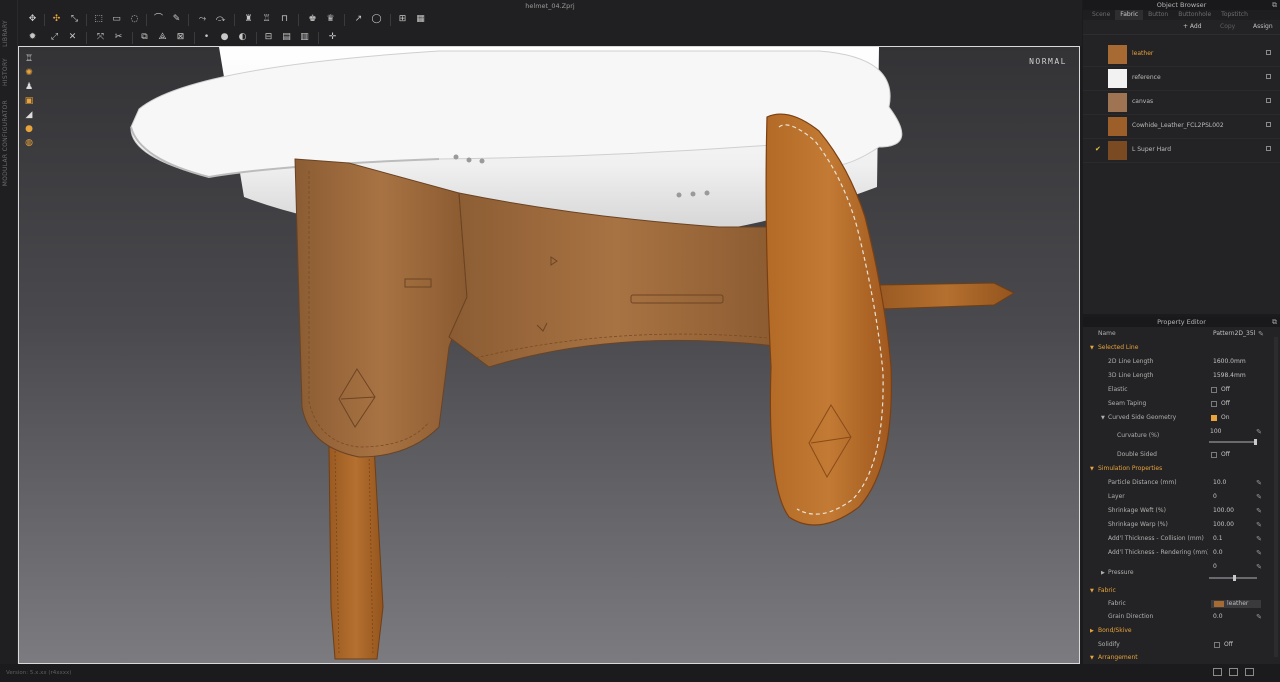 This screenshot has width=1280, height=682. What do you see at coordinates (29, 59) in the screenshot?
I see `garment-display-icon: ♖` at bounding box center [29, 59].